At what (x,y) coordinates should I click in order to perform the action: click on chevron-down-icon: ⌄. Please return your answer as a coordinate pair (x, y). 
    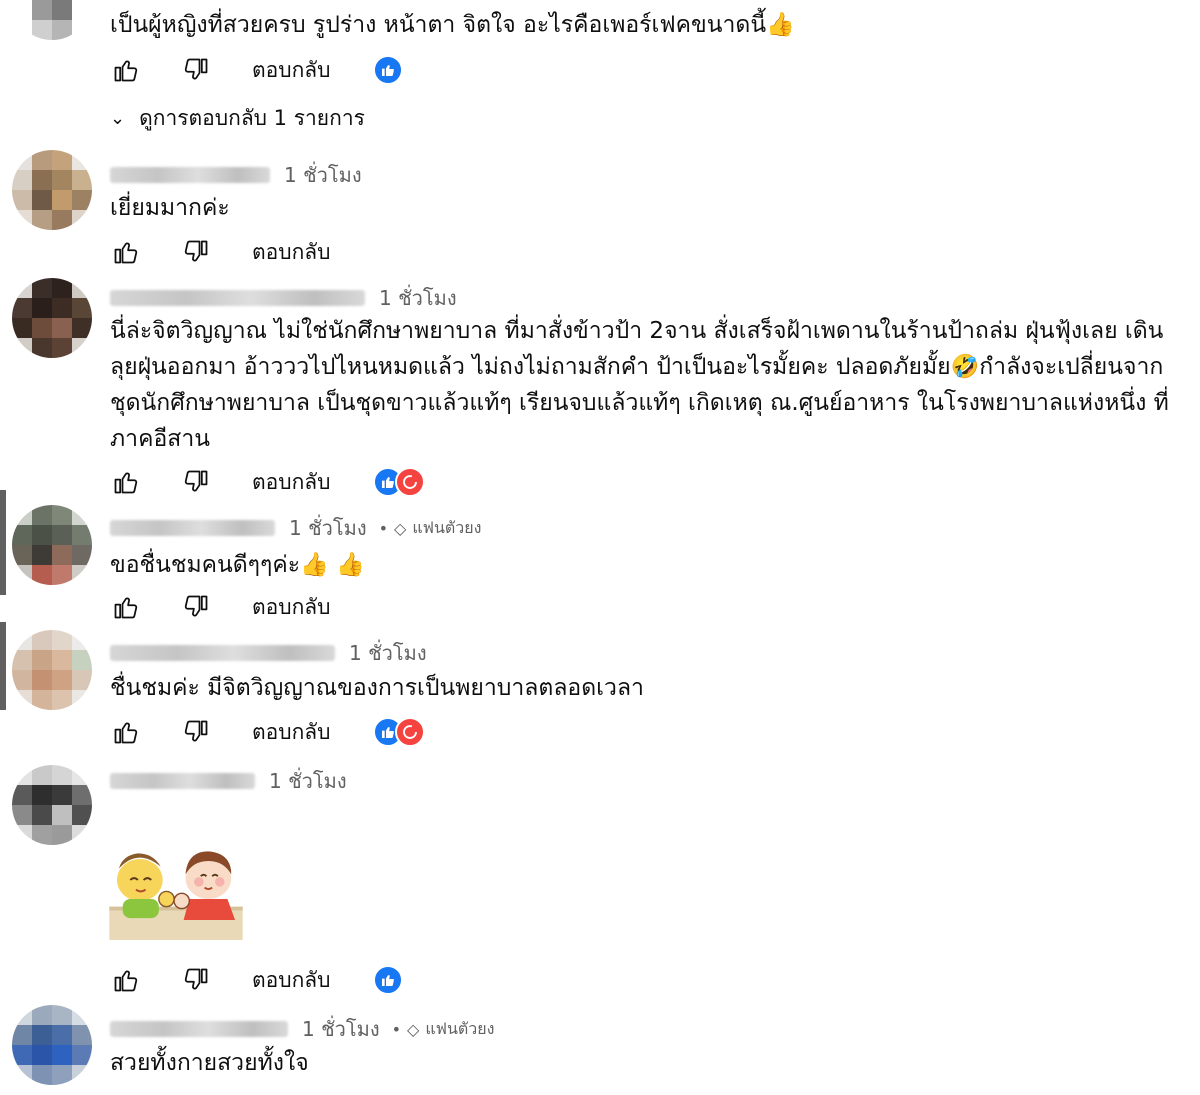
    Looking at the image, I should click on (118, 118).